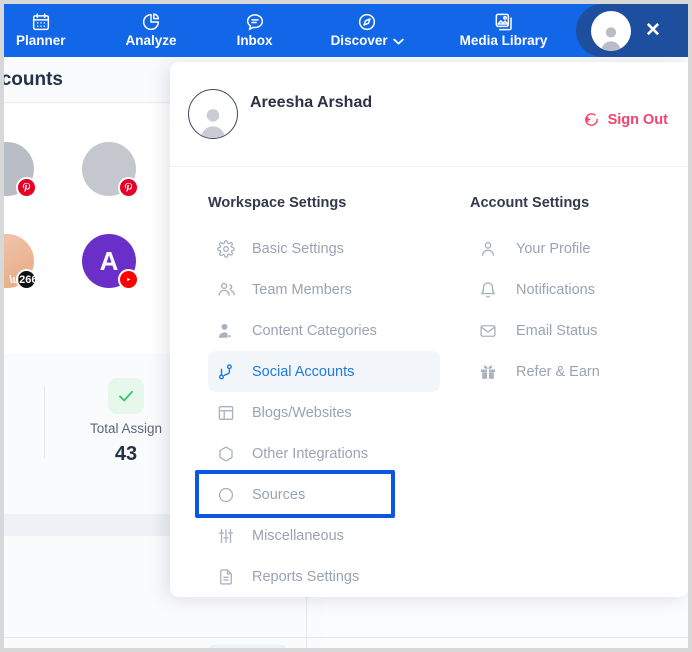 The image size is (692, 652). I want to click on stat-divider, so click(44, 422).